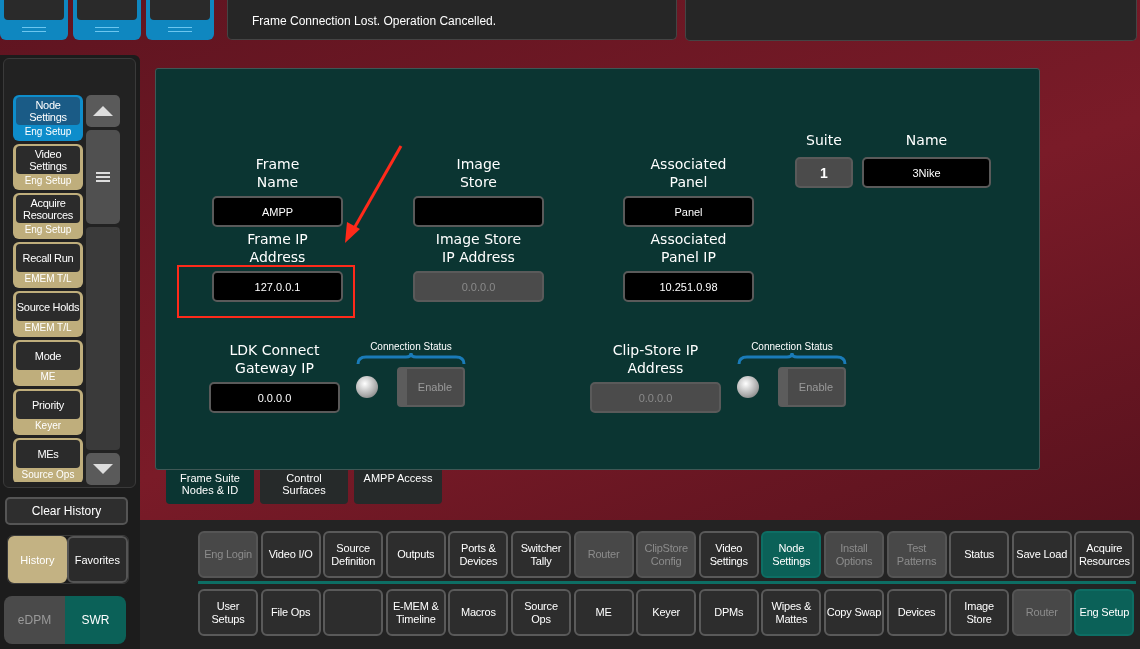 The height and width of the screenshot is (649, 1140). I want to click on field-label: Suite, so click(824, 140).